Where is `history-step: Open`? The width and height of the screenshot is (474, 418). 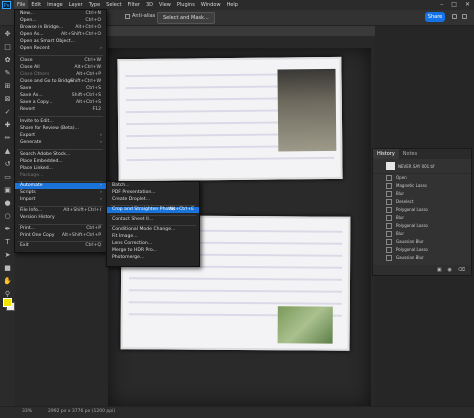 history-step: Open is located at coordinates (422, 178).